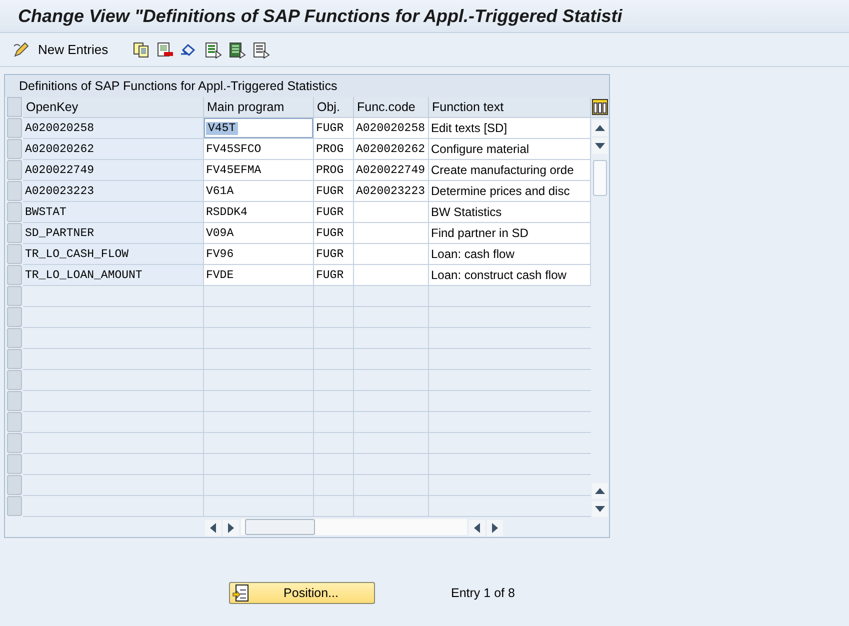  Describe the element at coordinates (510, 149) in the screenshot. I see `table-cell: Configure material` at that location.